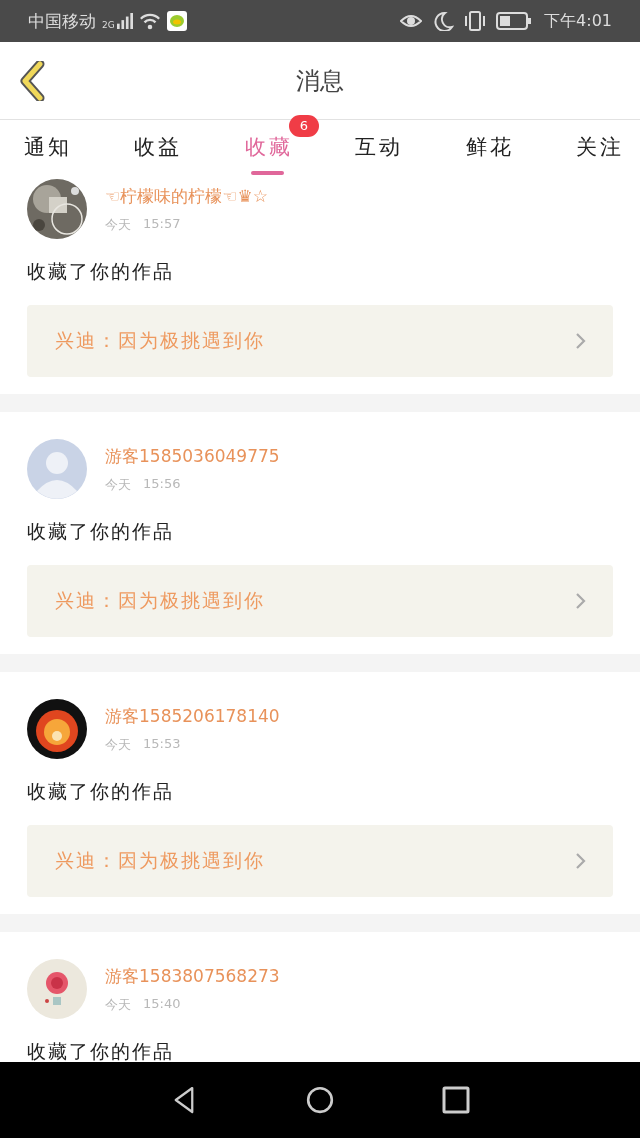 Image resolution: width=640 pixels, height=1138 pixels. What do you see at coordinates (192, 456) in the screenshot?
I see `user-name: 游客1585036049775` at bounding box center [192, 456].